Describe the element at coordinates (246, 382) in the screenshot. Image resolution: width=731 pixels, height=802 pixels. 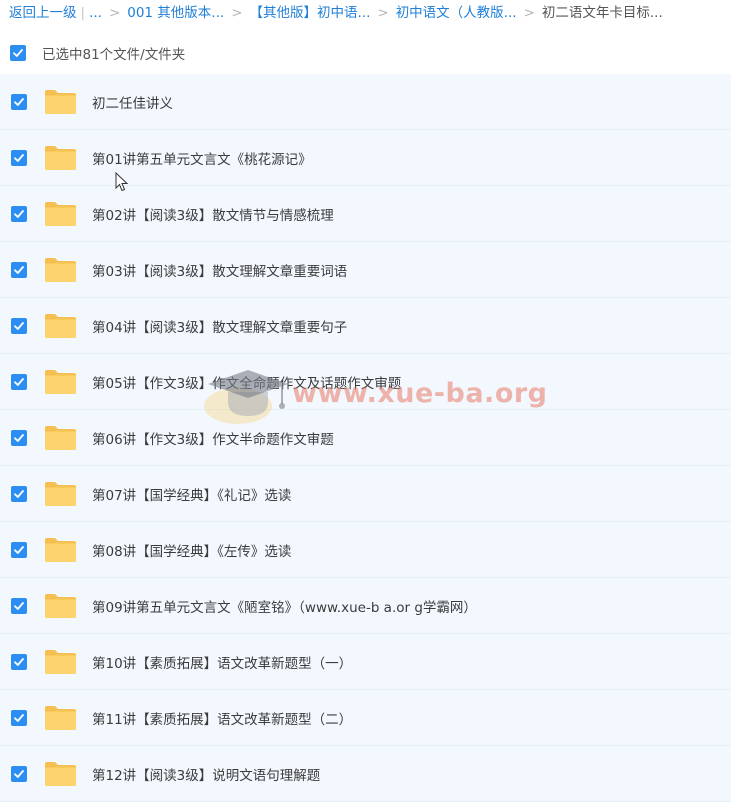
I see `file-name: 第05讲【作文3级】作文全命题作文及话题作文审题` at that location.